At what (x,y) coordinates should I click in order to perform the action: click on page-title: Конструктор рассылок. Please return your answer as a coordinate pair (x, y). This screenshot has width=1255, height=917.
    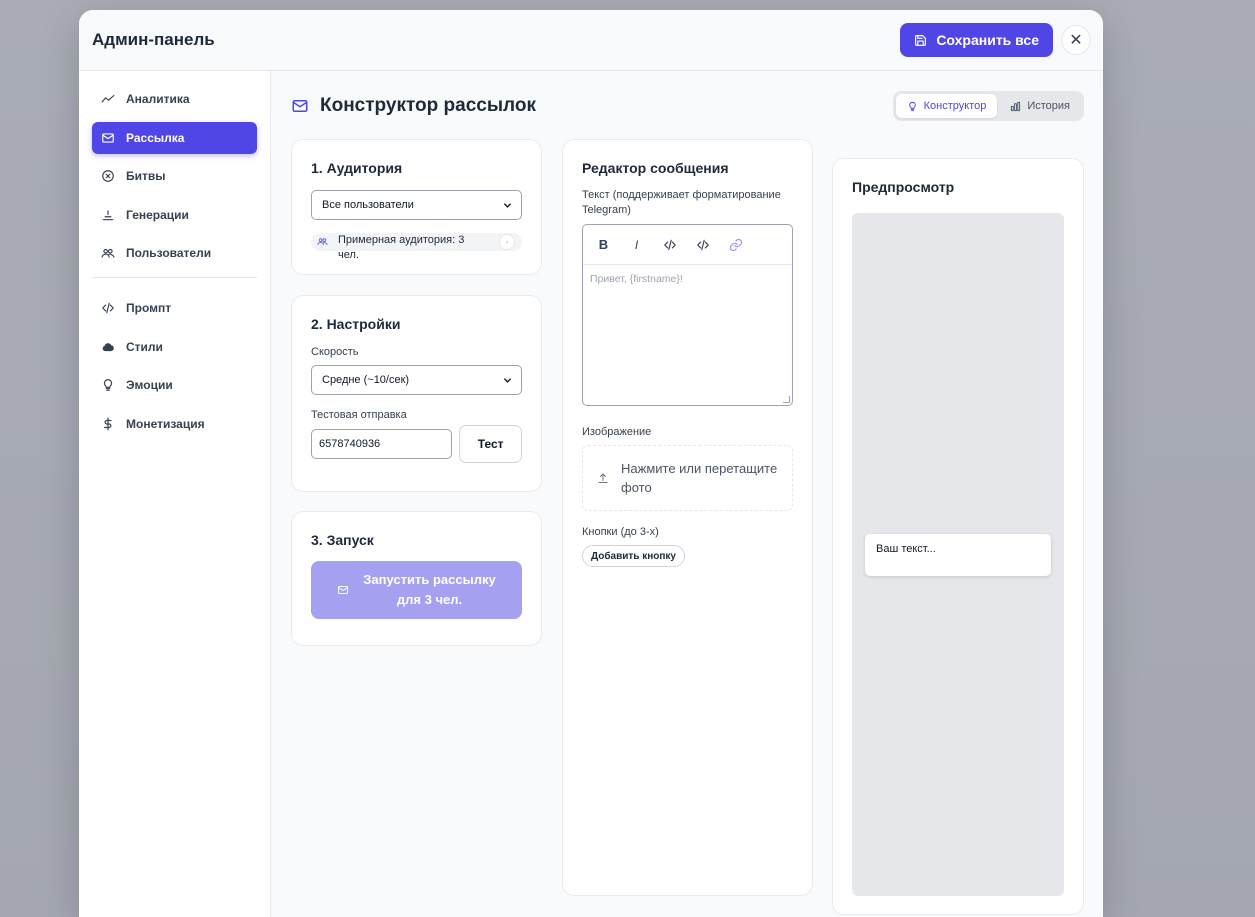
    Looking at the image, I should click on (413, 106).